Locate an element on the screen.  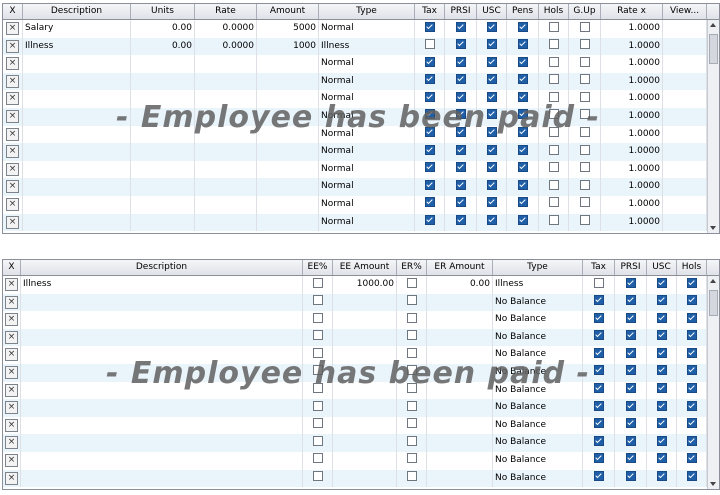
amount-cell: 1000 is located at coordinates (288, 46).